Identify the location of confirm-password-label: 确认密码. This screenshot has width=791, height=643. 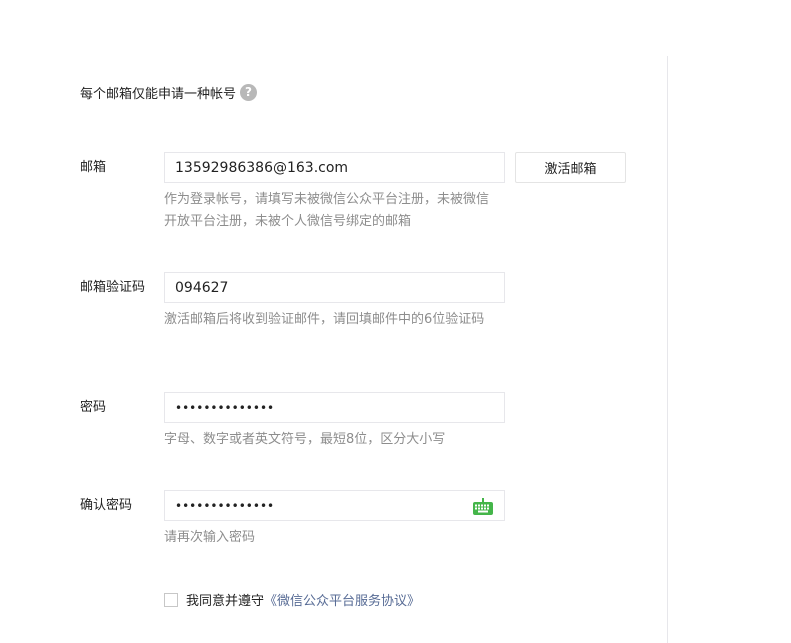
(106, 505).